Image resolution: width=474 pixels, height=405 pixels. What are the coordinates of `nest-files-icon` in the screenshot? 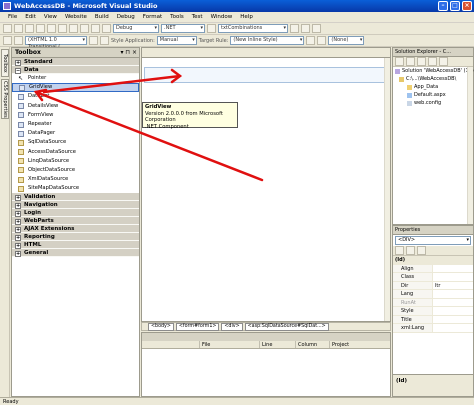 It's located at (421, 61).